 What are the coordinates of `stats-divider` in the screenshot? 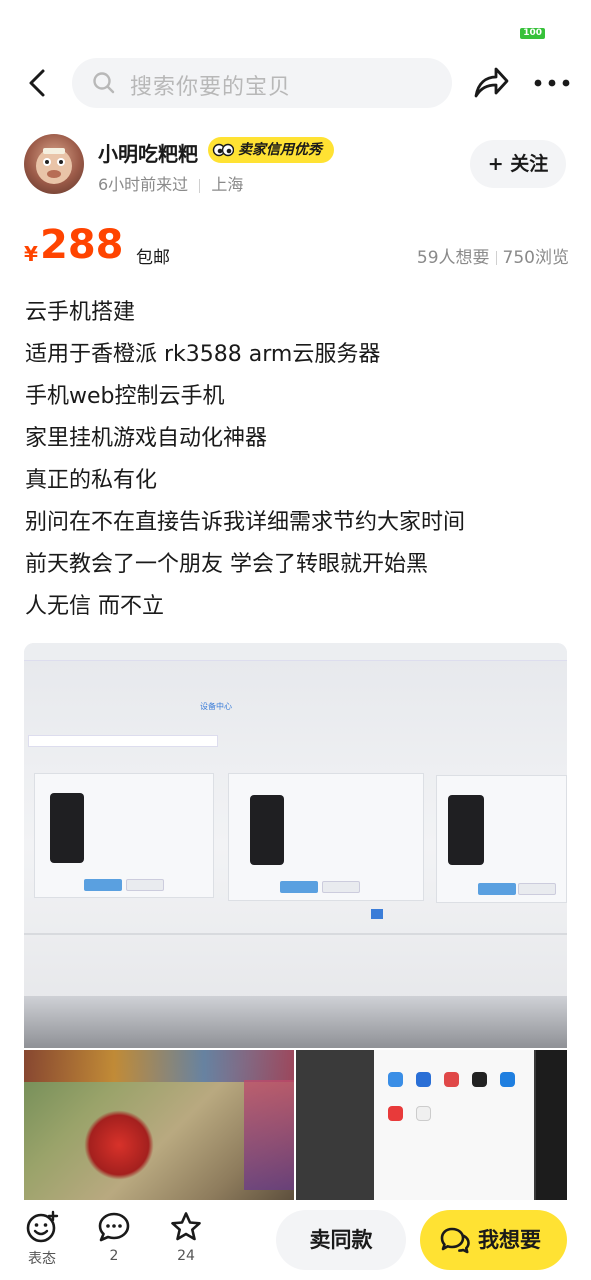 It's located at (496, 258).